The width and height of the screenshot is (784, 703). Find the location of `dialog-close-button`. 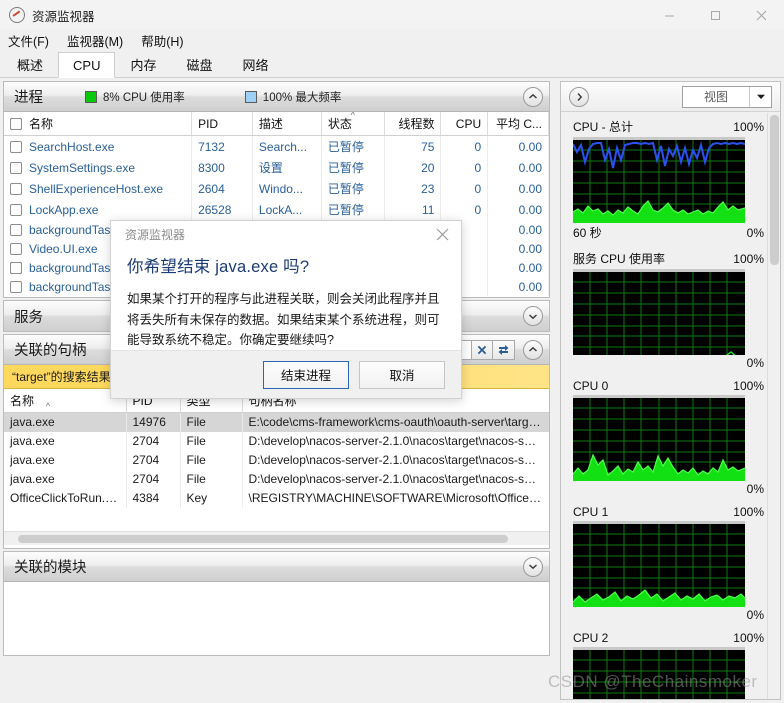

dialog-close-button is located at coordinates (442, 234).